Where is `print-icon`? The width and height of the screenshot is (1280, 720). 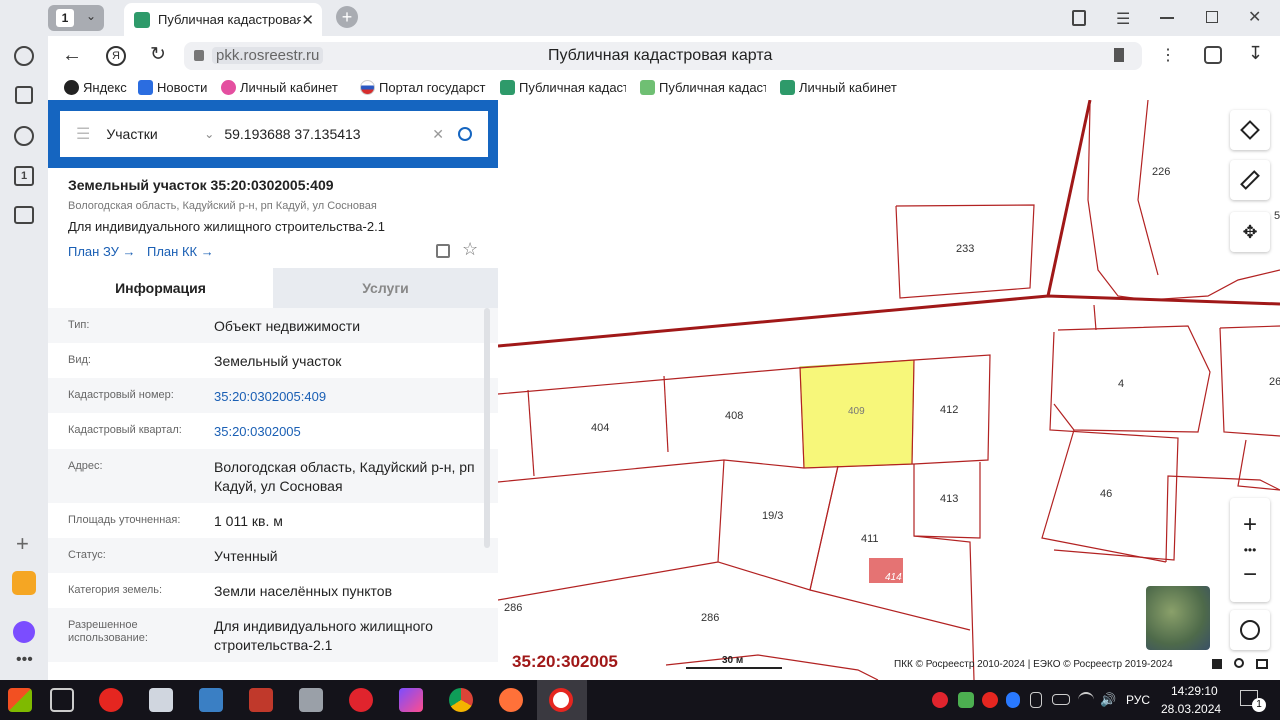
print-icon is located at coordinates (1262, 664).